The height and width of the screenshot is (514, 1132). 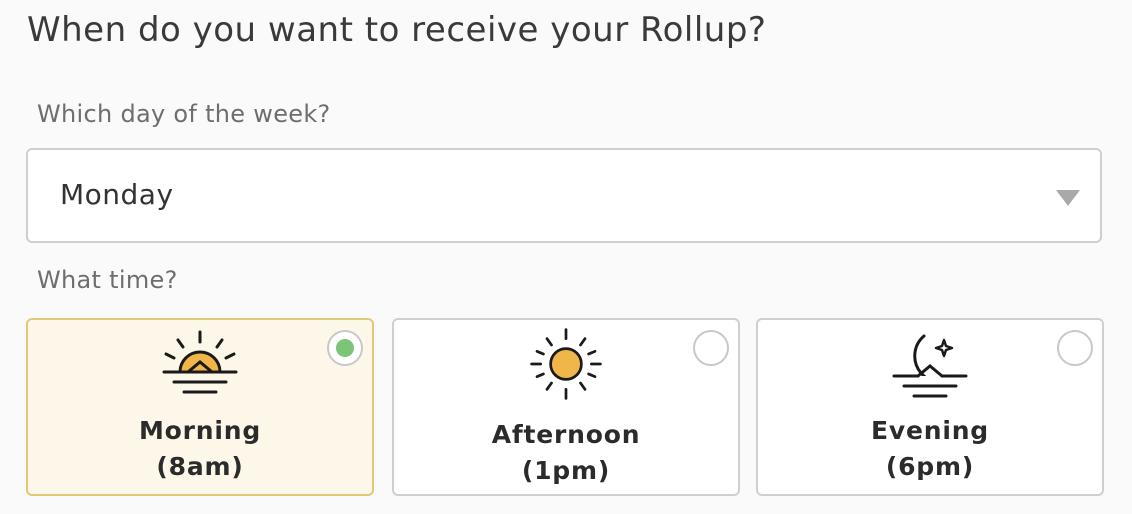 I want to click on time-option-evening: Evening (6pm), so click(x=930, y=407).